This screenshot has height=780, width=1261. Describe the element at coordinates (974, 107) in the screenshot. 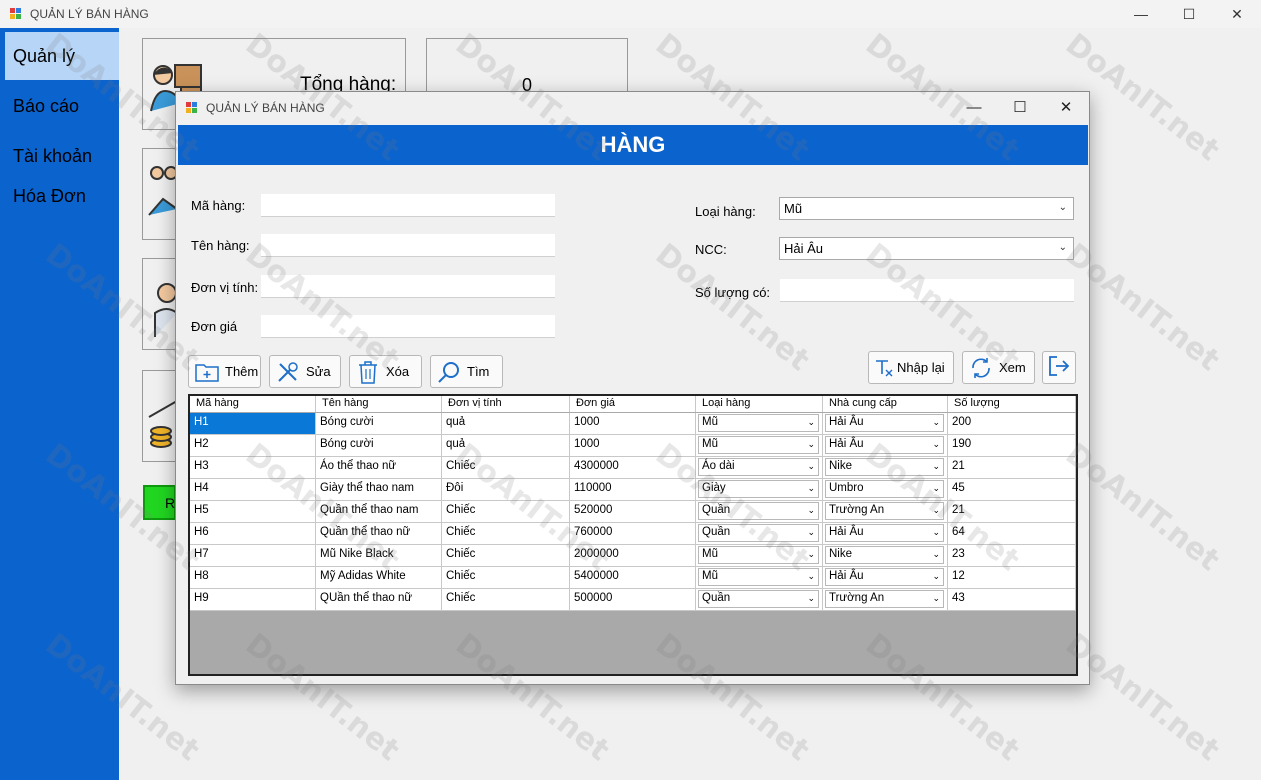

I see `dialog-minimize-button: —` at that location.